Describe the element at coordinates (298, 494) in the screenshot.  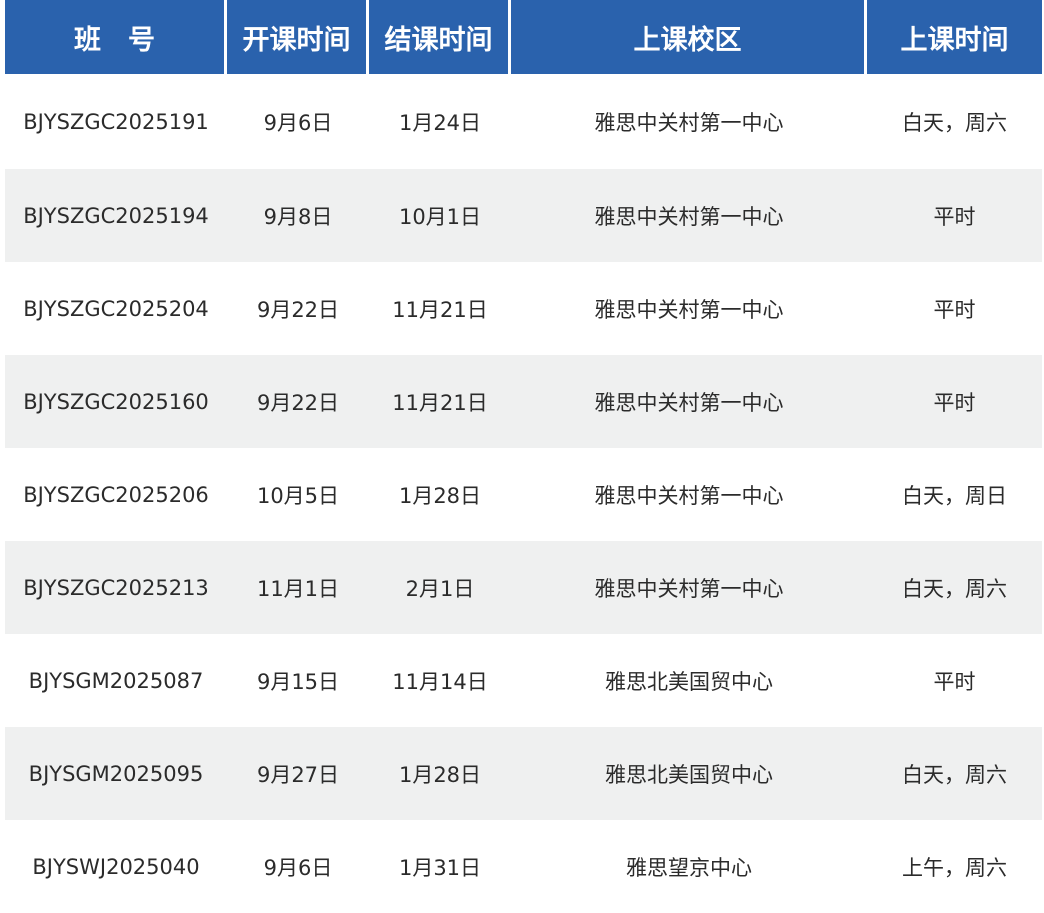
I see `cell-start-date: 10月5日` at that location.